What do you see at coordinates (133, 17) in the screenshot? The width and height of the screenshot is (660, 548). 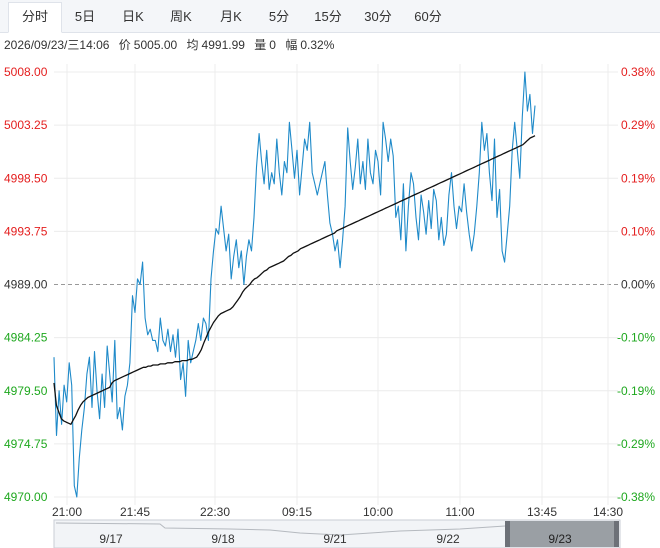 I see `tab-2: 日K` at bounding box center [133, 17].